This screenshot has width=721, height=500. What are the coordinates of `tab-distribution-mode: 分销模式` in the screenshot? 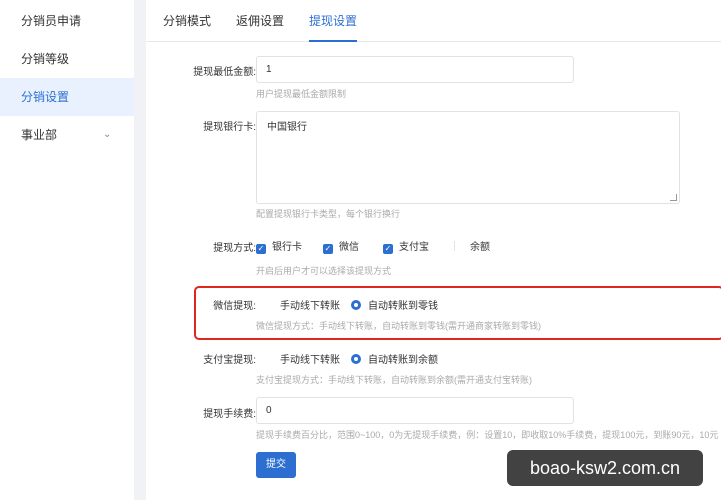 It's located at (187, 21).